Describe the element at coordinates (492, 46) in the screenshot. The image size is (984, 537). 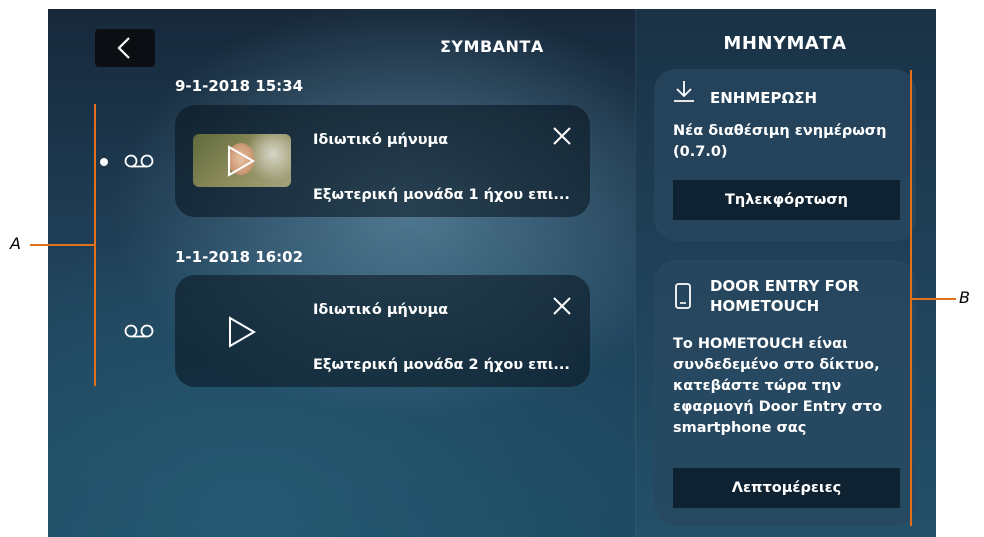
I see `events-title: ΣΥΜΒΑΝΤΑ` at that location.